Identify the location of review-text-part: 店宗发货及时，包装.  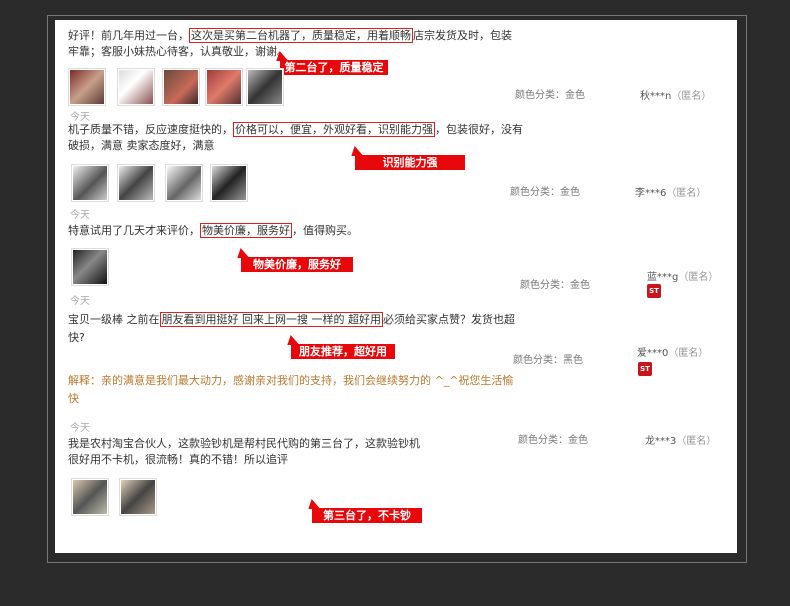
(462, 35).